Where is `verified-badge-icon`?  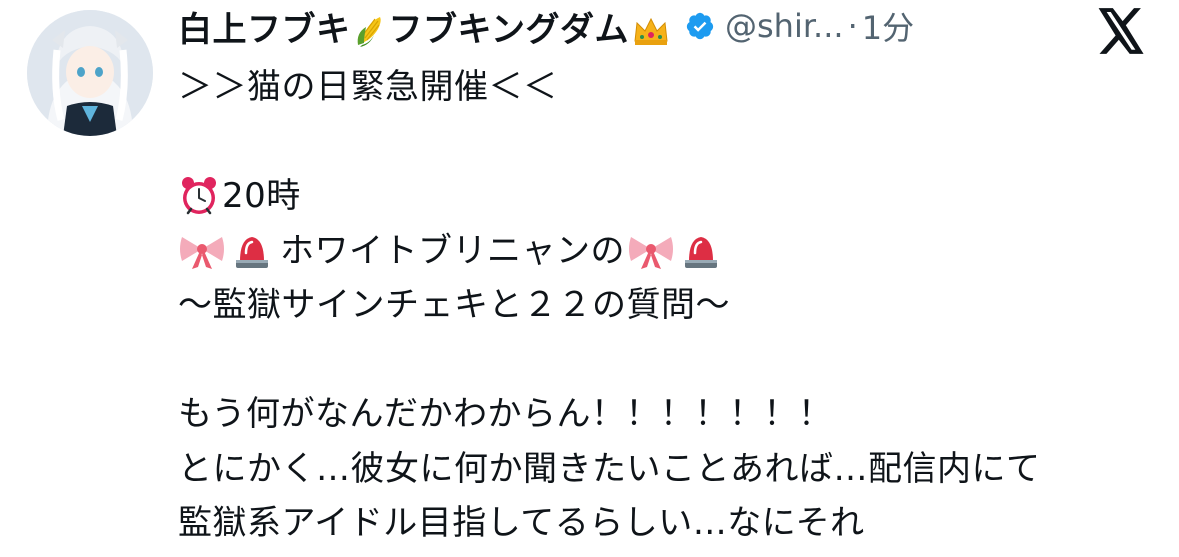 verified-badge-icon is located at coordinates (700, 26).